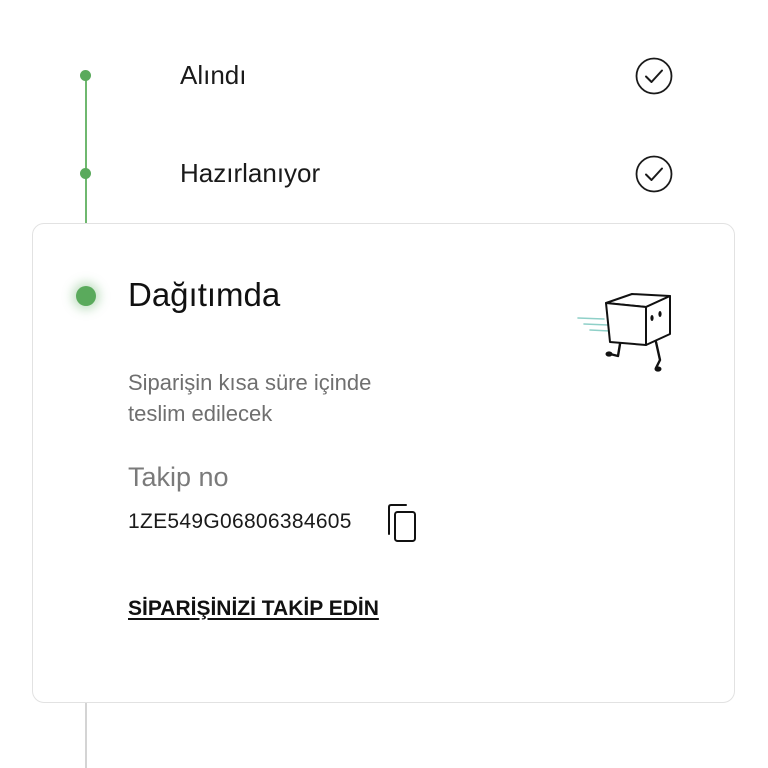  What do you see at coordinates (240, 521) in the screenshot?
I see `tracking-number-value: 1ZE549G06806384605` at bounding box center [240, 521].